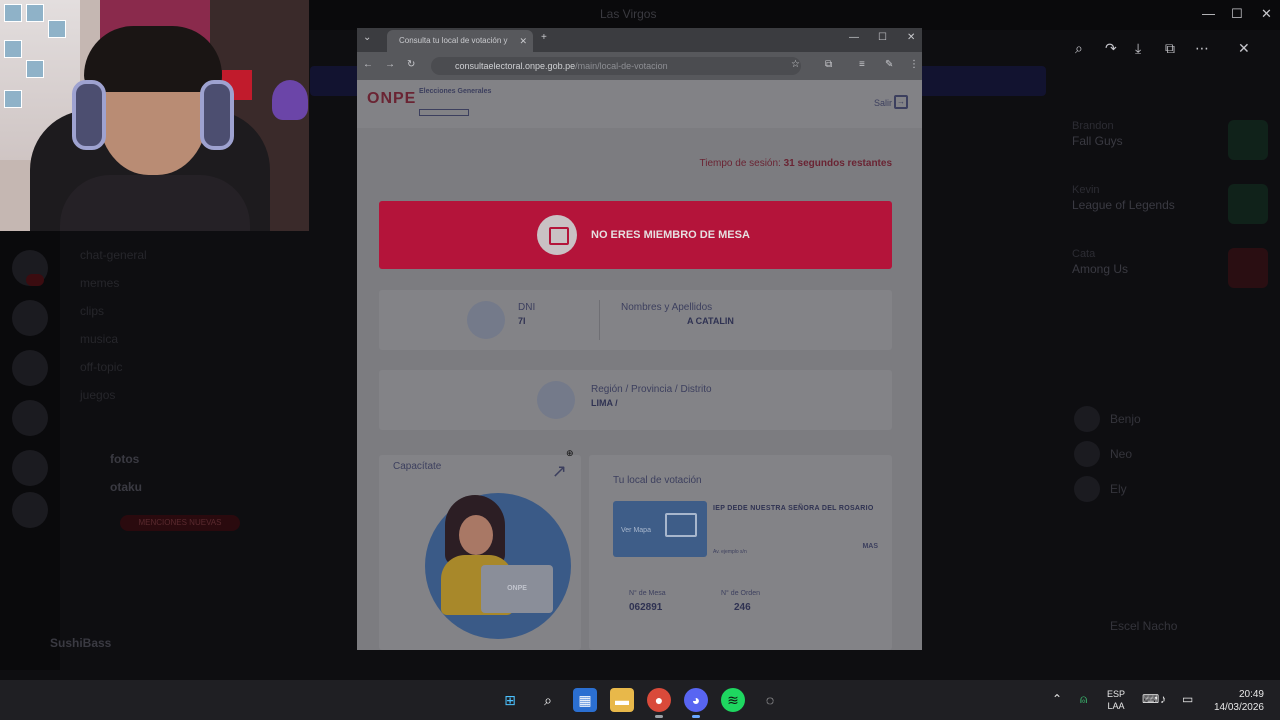  What do you see at coordinates (557, 235) in the screenshot?
I see `ballot-box-icon` at bounding box center [557, 235].